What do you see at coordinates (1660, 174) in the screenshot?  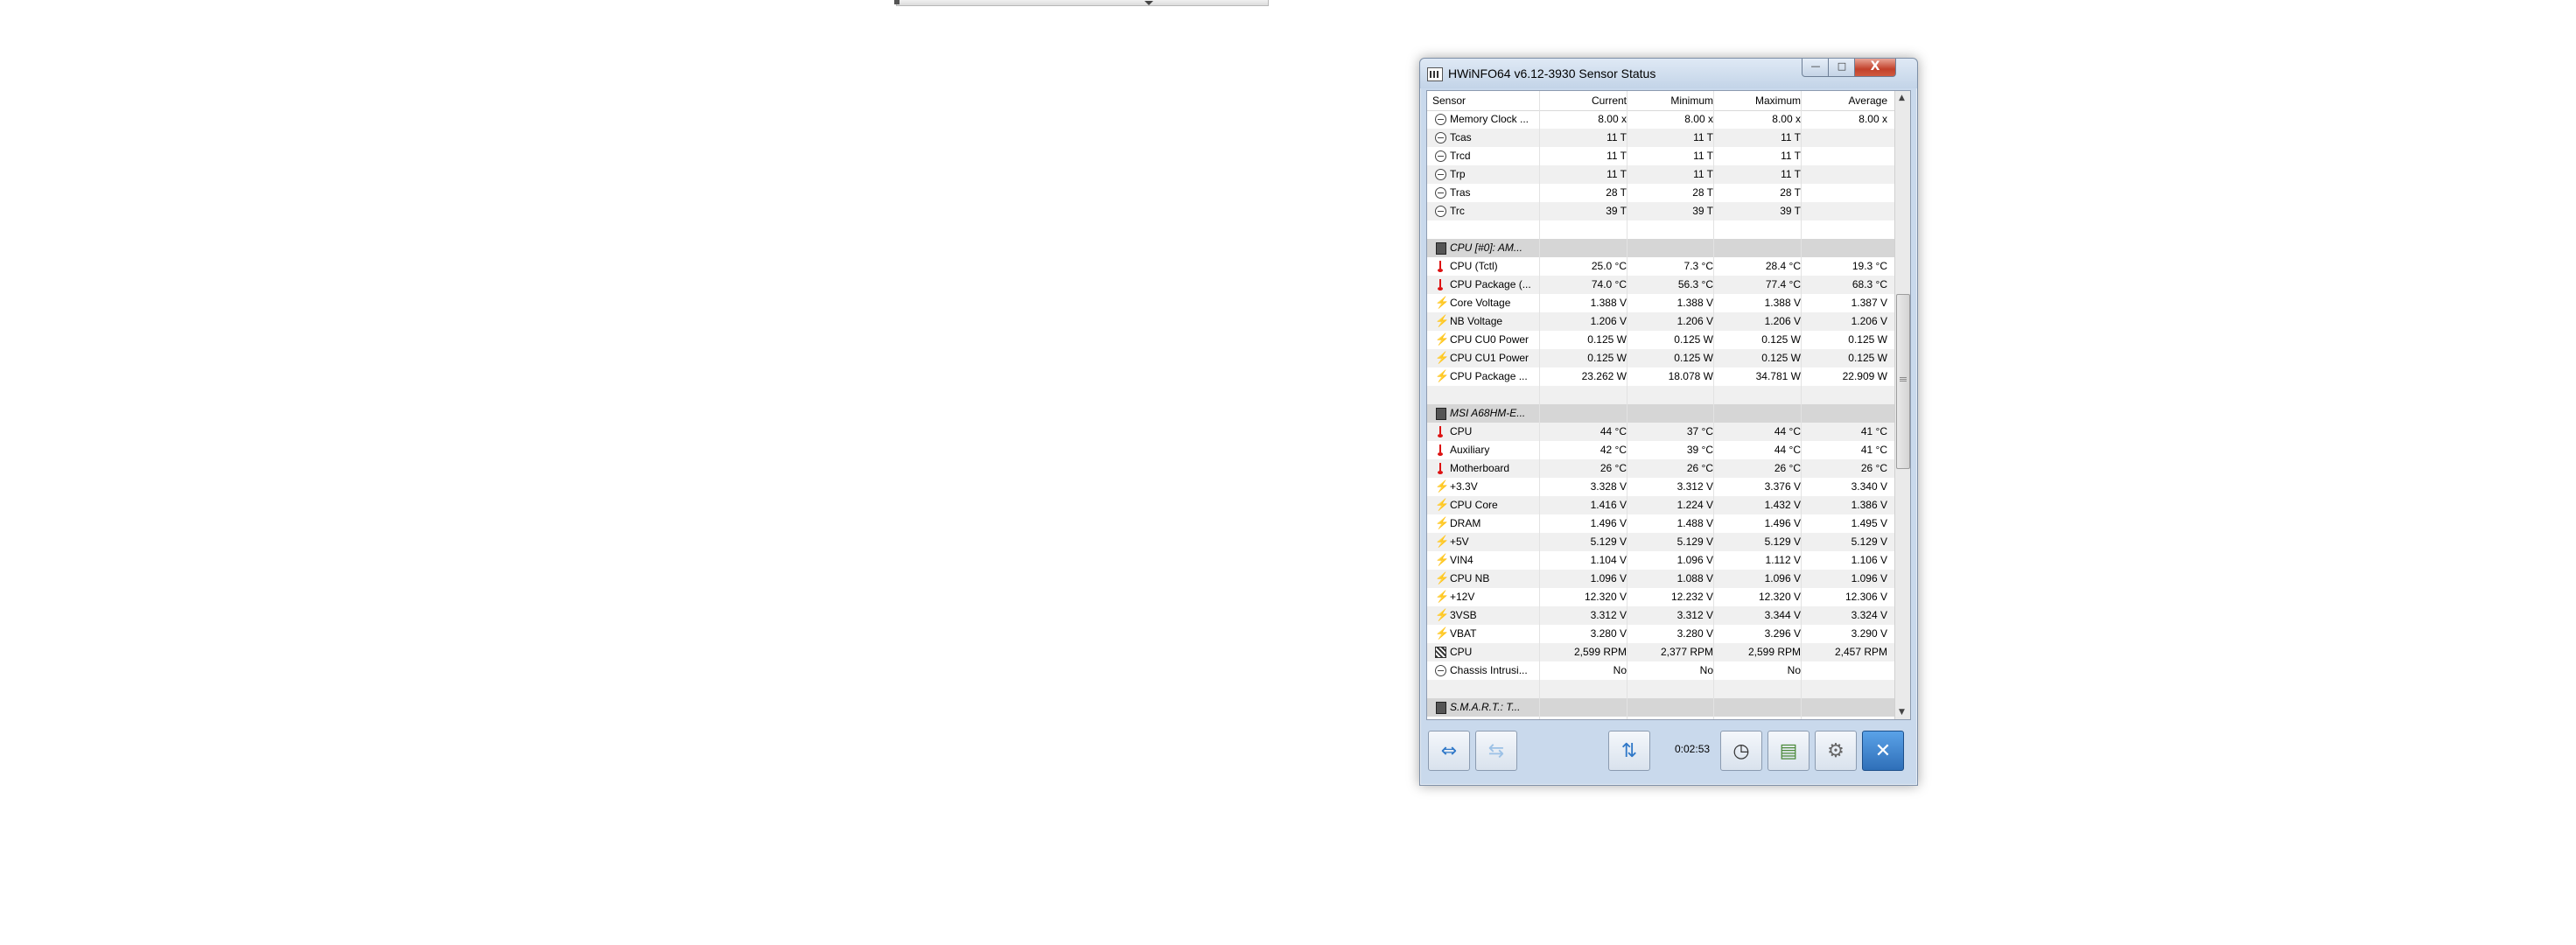 I see `table-row: Trp 11 T 11 T 11 T` at bounding box center [1660, 174].